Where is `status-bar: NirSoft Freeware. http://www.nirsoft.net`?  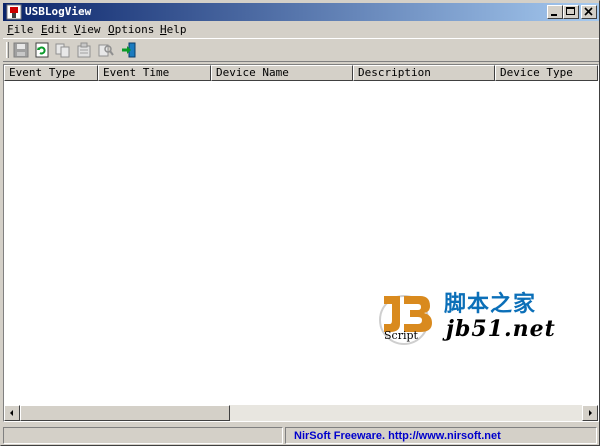 status-bar: NirSoft Freeware. http://www.nirsoft.net is located at coordinates (301, 435).